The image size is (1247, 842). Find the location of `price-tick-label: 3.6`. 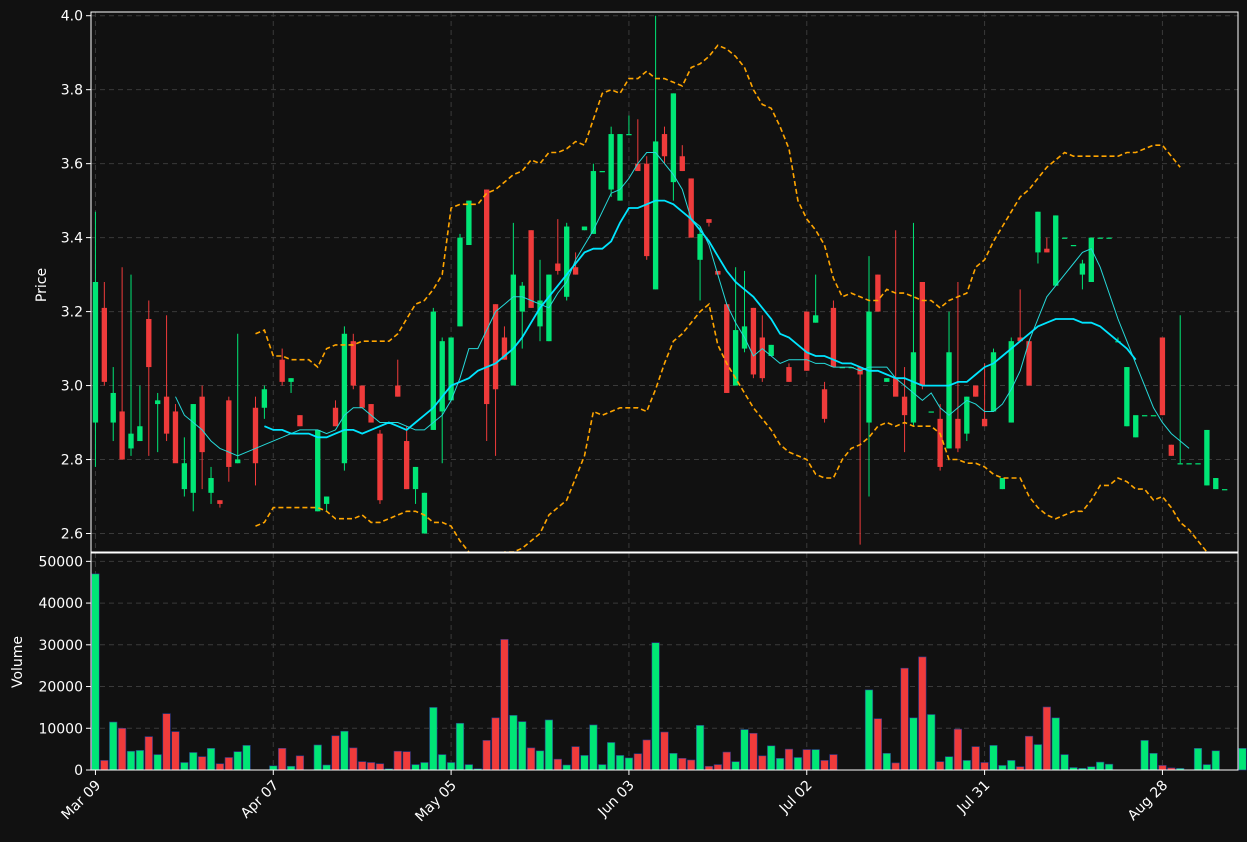

price-tick-label: 3.6 is located at coordinates (72, 165).